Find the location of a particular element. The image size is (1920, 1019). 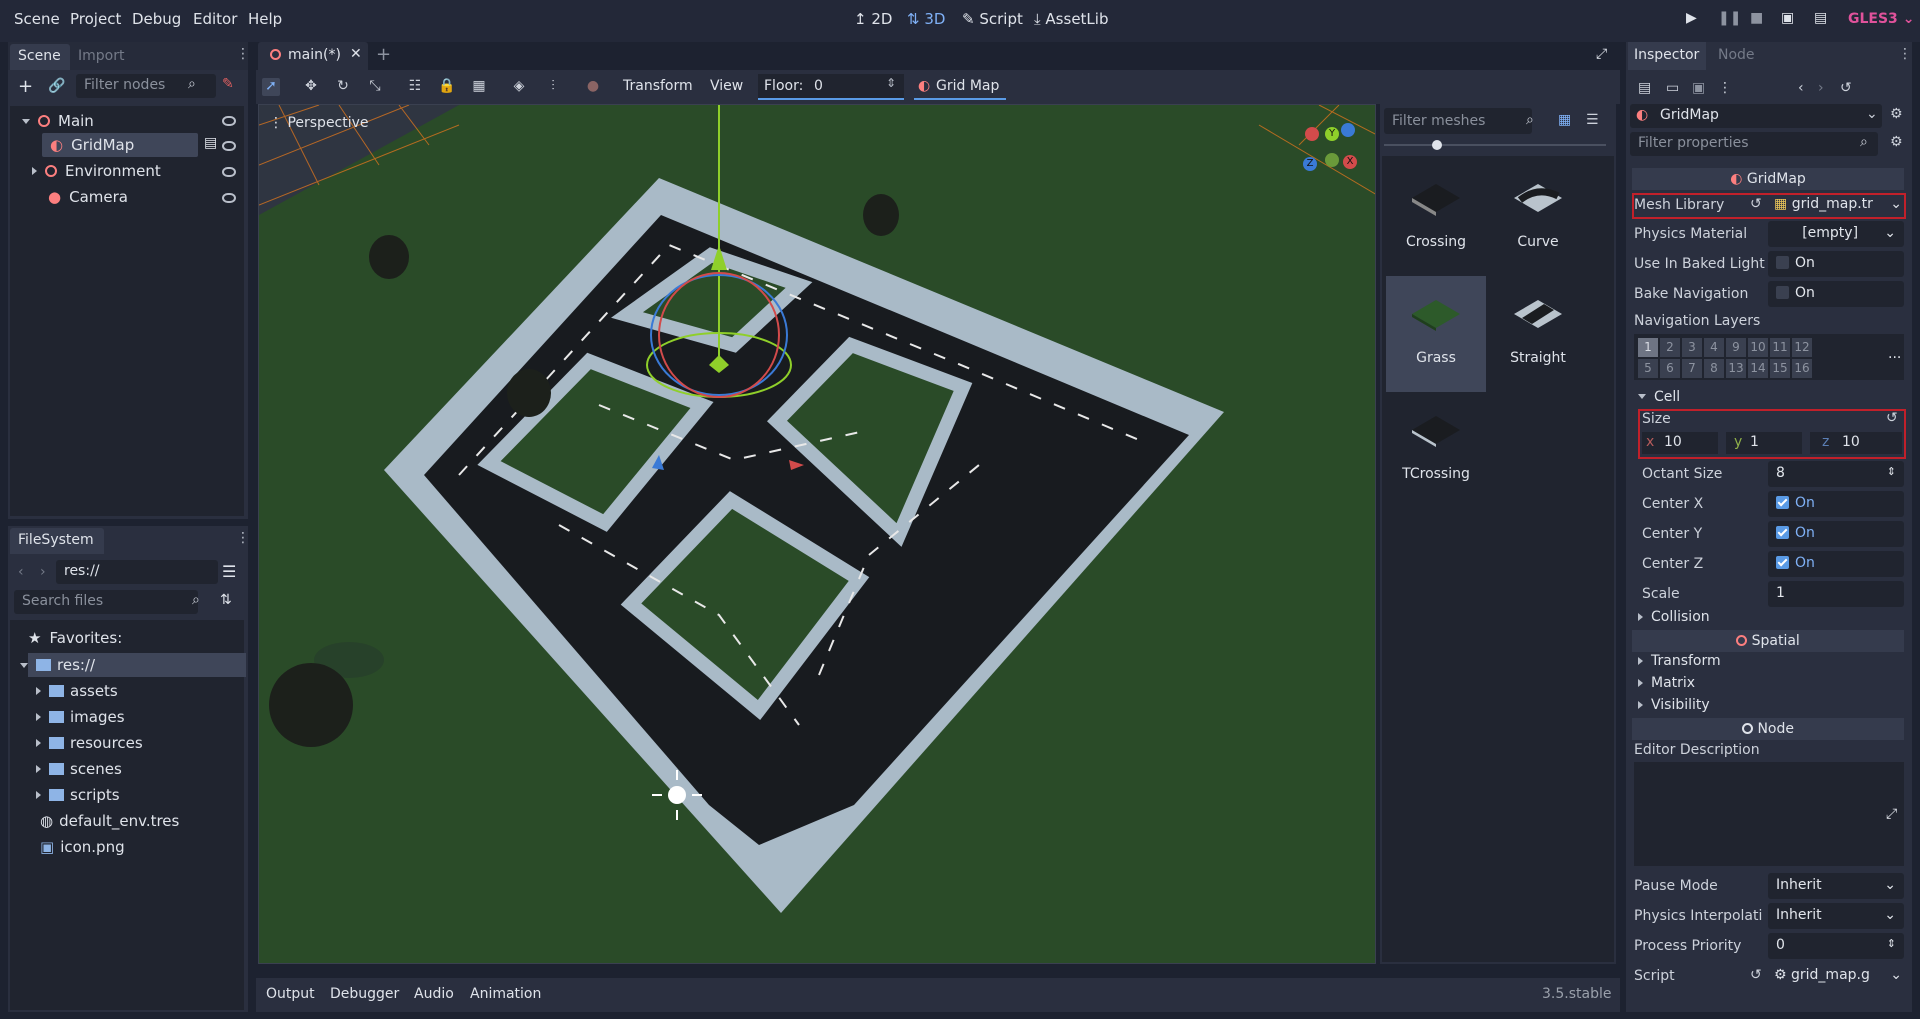

layer-16: 16 is located at coordinates (1802, 368).